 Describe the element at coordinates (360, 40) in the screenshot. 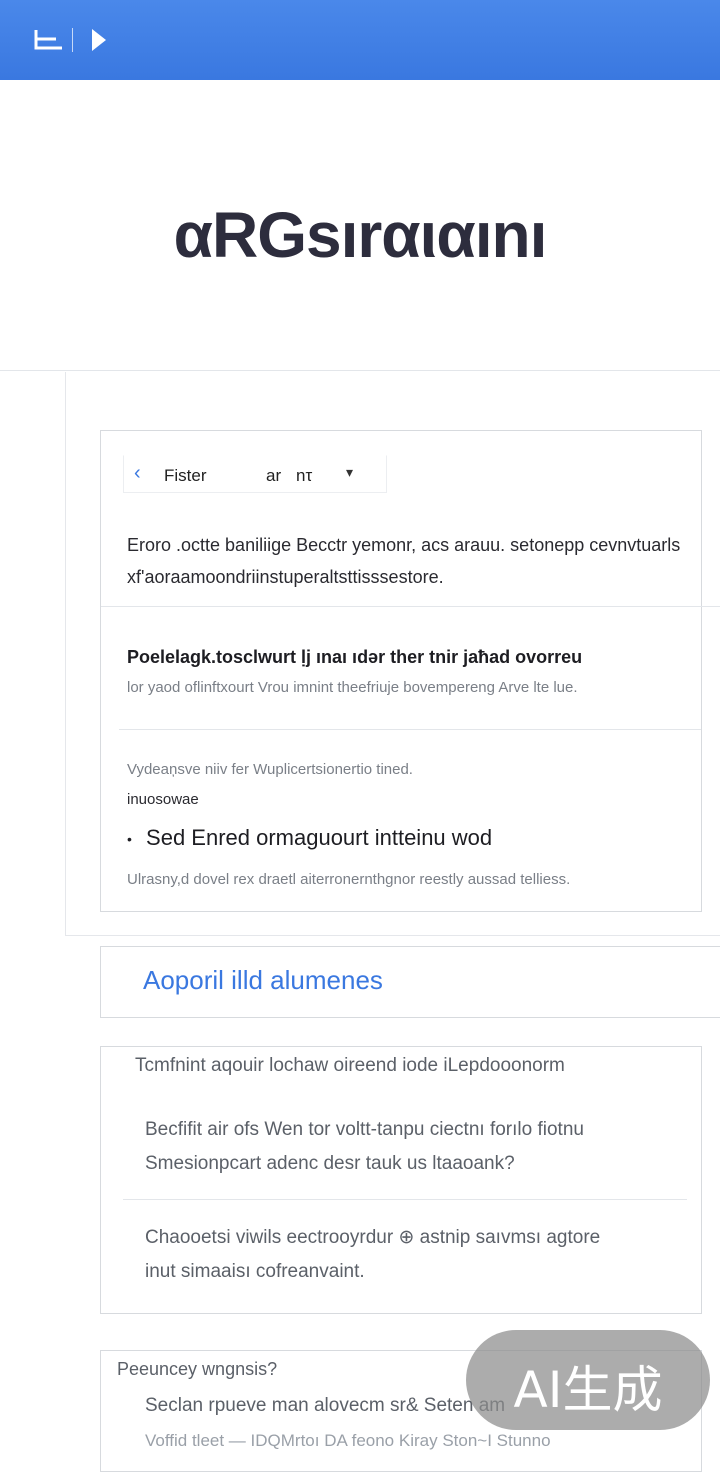

I see `top-app-bar` at that location.